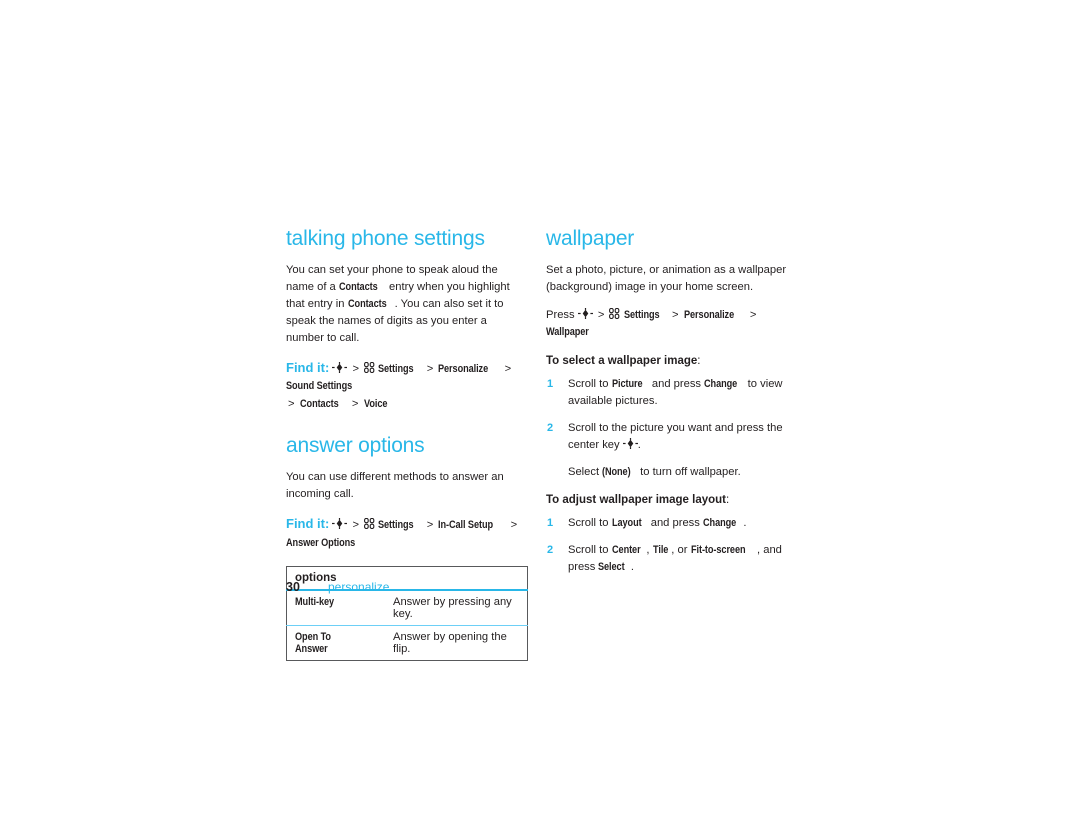 This screenshot has height=834, width=1080. I want to click on text-fragment: , or, so click(681, 549).